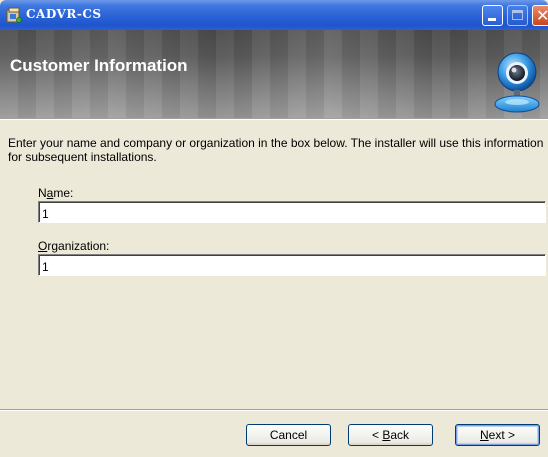 The height and width of the screenshot is (457, 548). Describe the element at coordinates (517, 82) in the screenshot. I see `webcam-icon` at that location.